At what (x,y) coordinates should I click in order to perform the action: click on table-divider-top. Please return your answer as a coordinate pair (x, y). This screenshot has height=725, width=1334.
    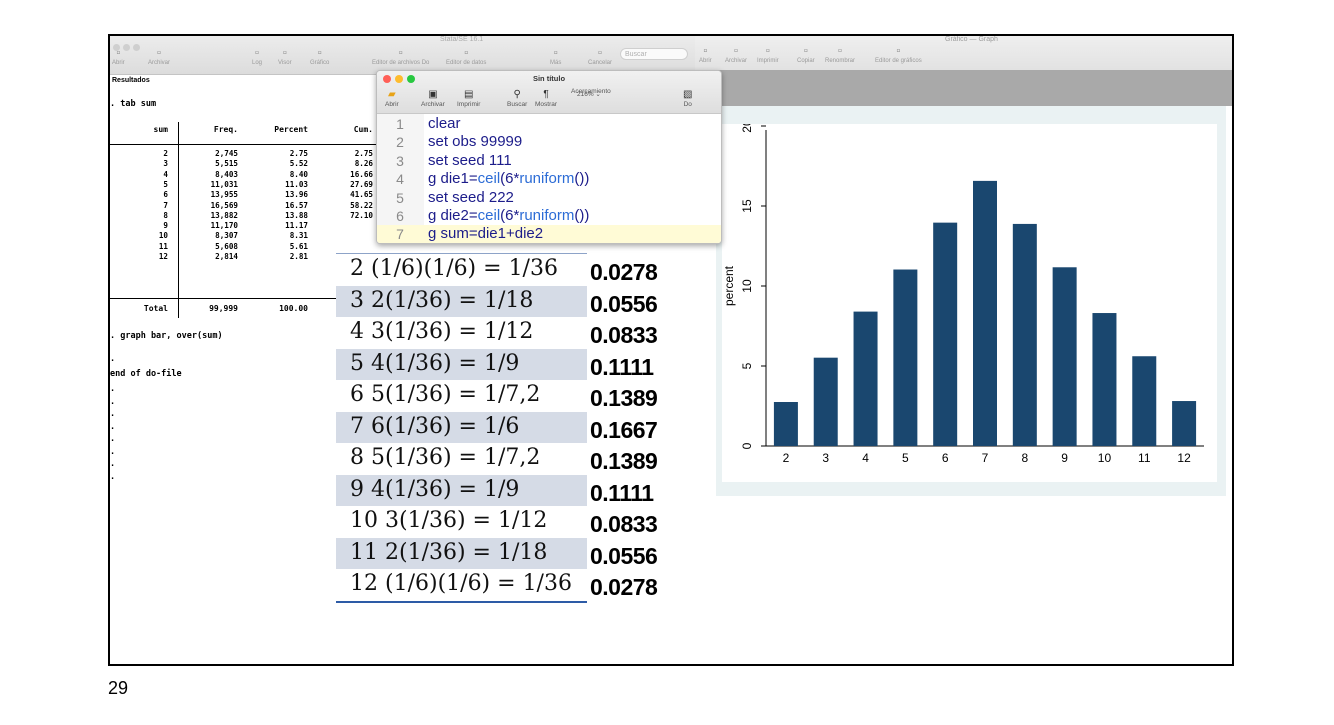
    Looking at the image, I should click on (244, 144).